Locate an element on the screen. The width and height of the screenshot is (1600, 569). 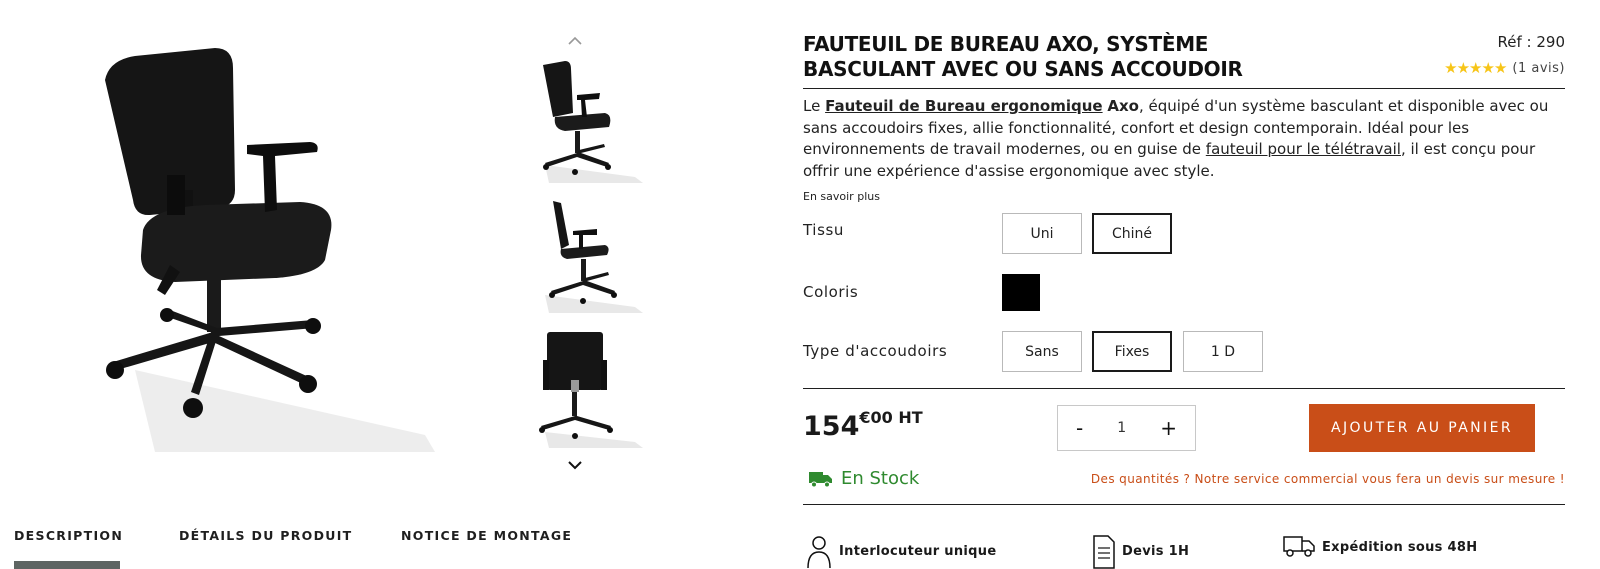
stock-label: En Stock is located at coordinates (880, 478).